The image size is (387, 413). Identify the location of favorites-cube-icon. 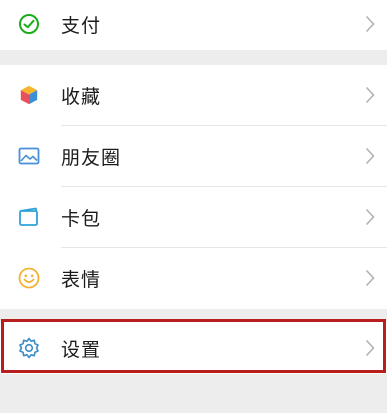
(29, 95).